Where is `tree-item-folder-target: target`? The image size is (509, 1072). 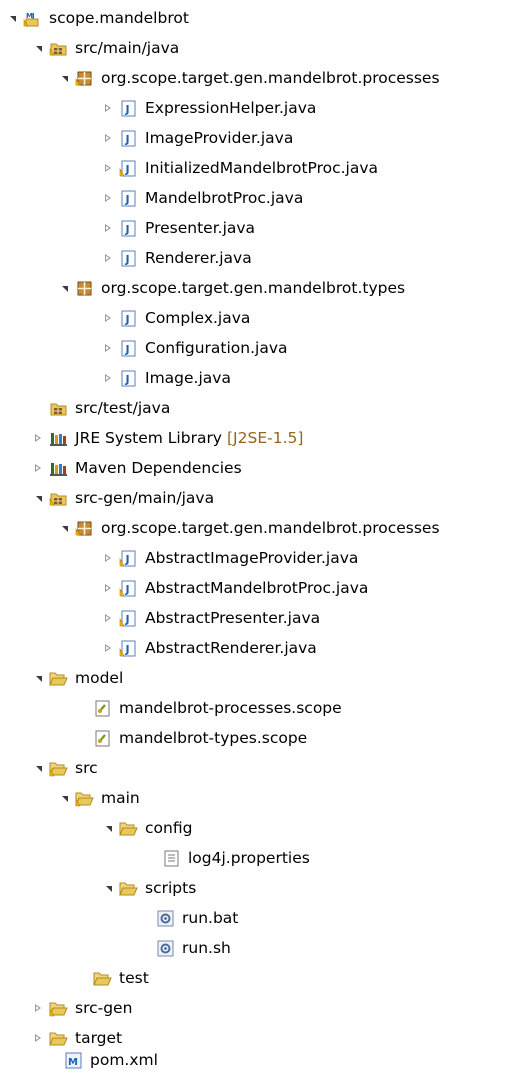
tree-item-folder-target: target is located at coordinates (270, 1038).